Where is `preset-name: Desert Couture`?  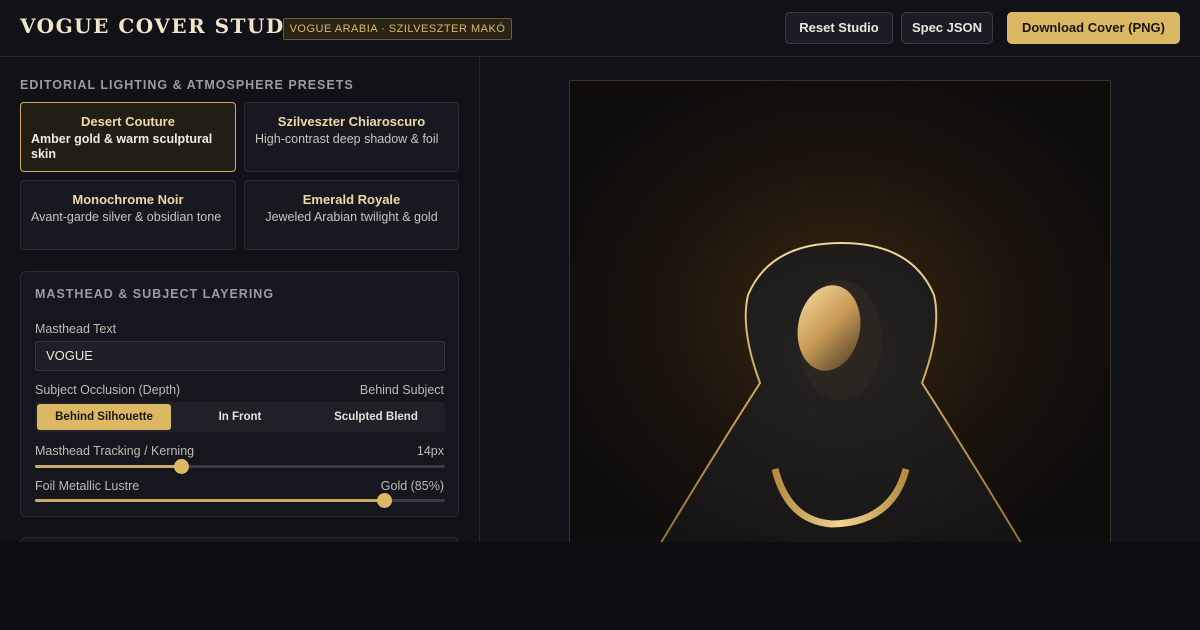
preset-name: Desert Couture is located at coordinates (128, 121).